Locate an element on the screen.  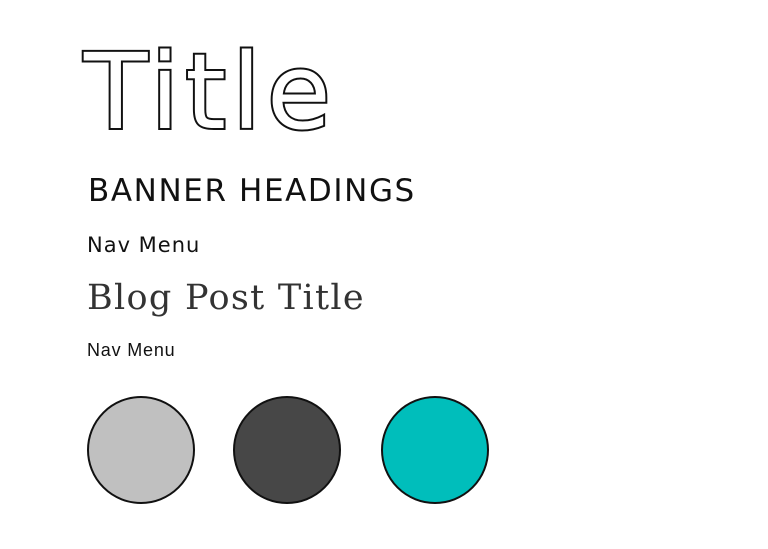
blog-post-title-sample: Blog Post Title is located at coordinates (226, 298).